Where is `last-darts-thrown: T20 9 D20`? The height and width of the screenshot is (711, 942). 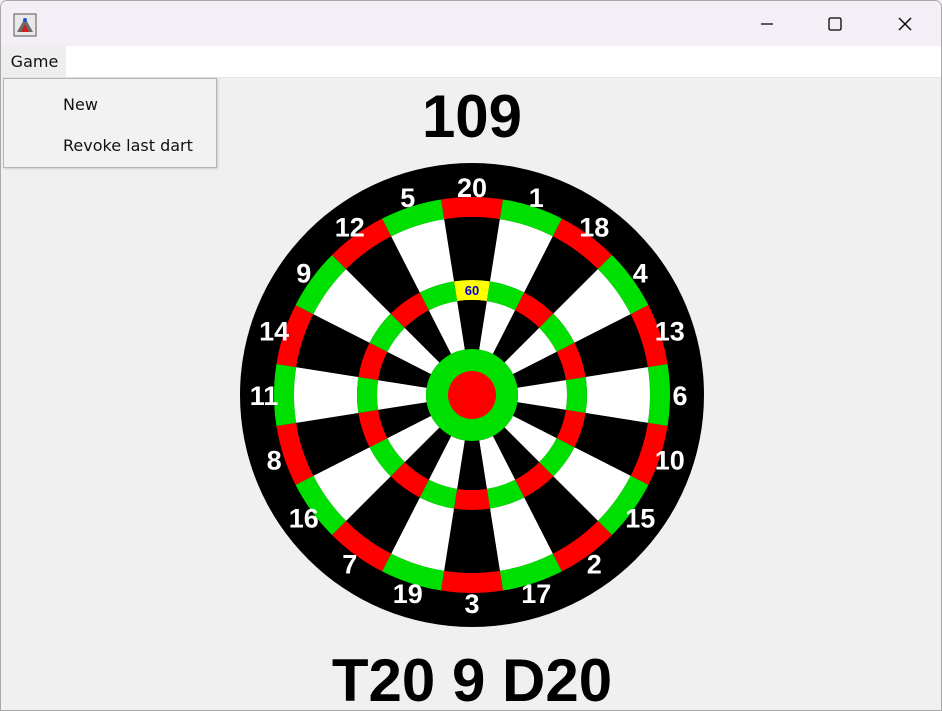
last-darts-thrown: T20 9 D20 is located at coordinates (472, 679).